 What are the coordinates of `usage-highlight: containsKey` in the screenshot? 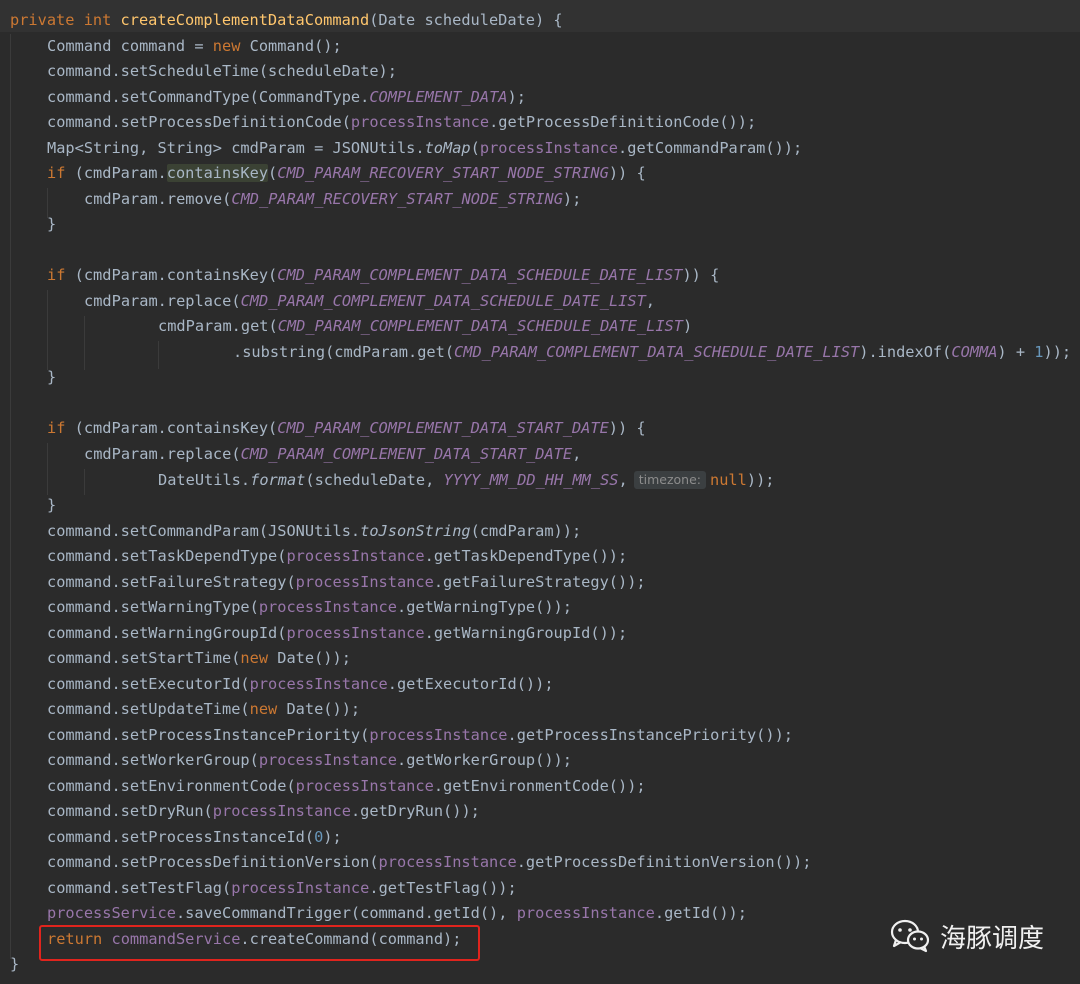 It's located at (217, 173).